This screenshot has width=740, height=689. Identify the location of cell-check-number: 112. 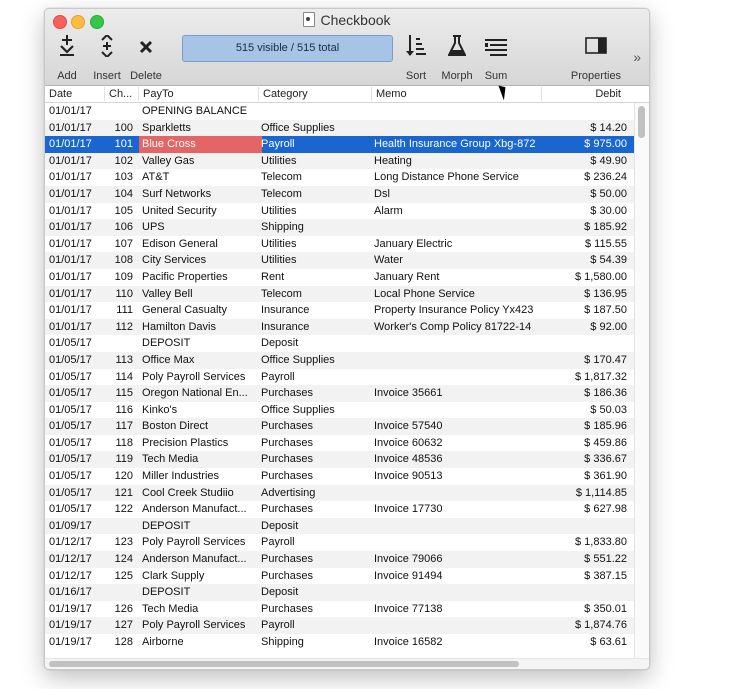
(119, 327).